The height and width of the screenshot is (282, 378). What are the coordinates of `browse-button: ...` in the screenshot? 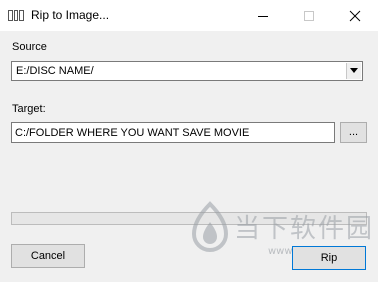 It's located at (353, 132).